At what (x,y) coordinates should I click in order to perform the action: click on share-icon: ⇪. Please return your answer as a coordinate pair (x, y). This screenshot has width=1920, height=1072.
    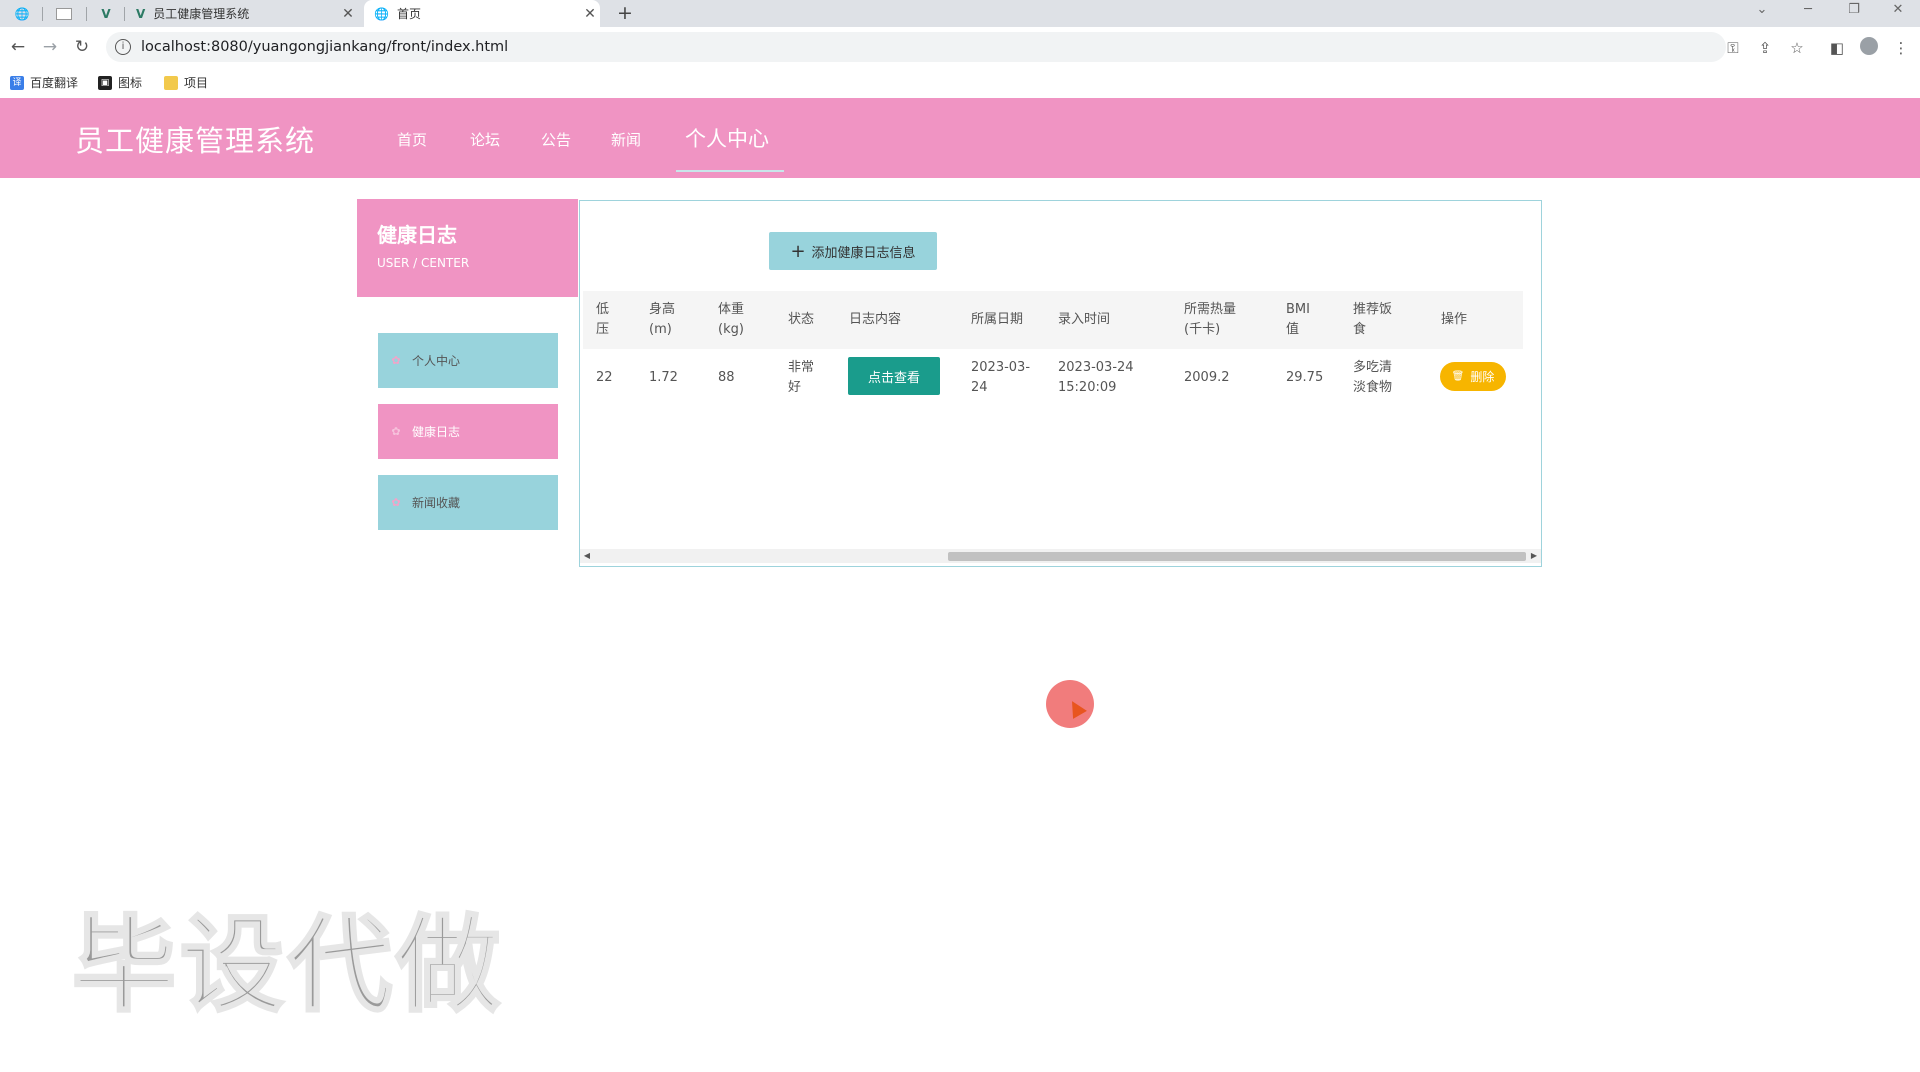
    Looking at the image, I should click on (1765, 48).